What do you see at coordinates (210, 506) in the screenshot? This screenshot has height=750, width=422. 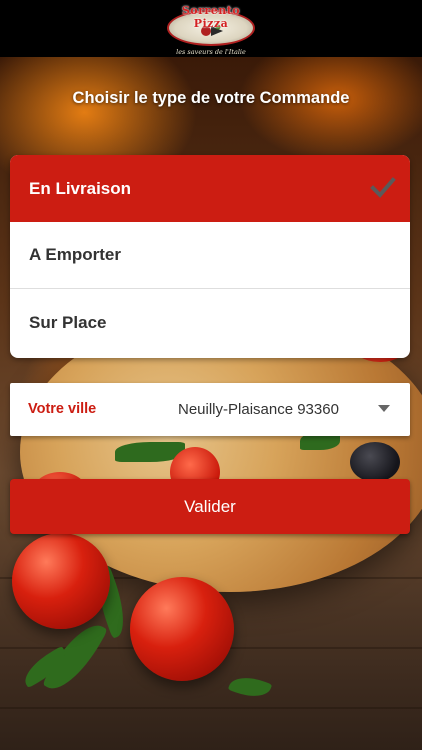 I see `validate-button: Valider` at bounding box center [210, 506].